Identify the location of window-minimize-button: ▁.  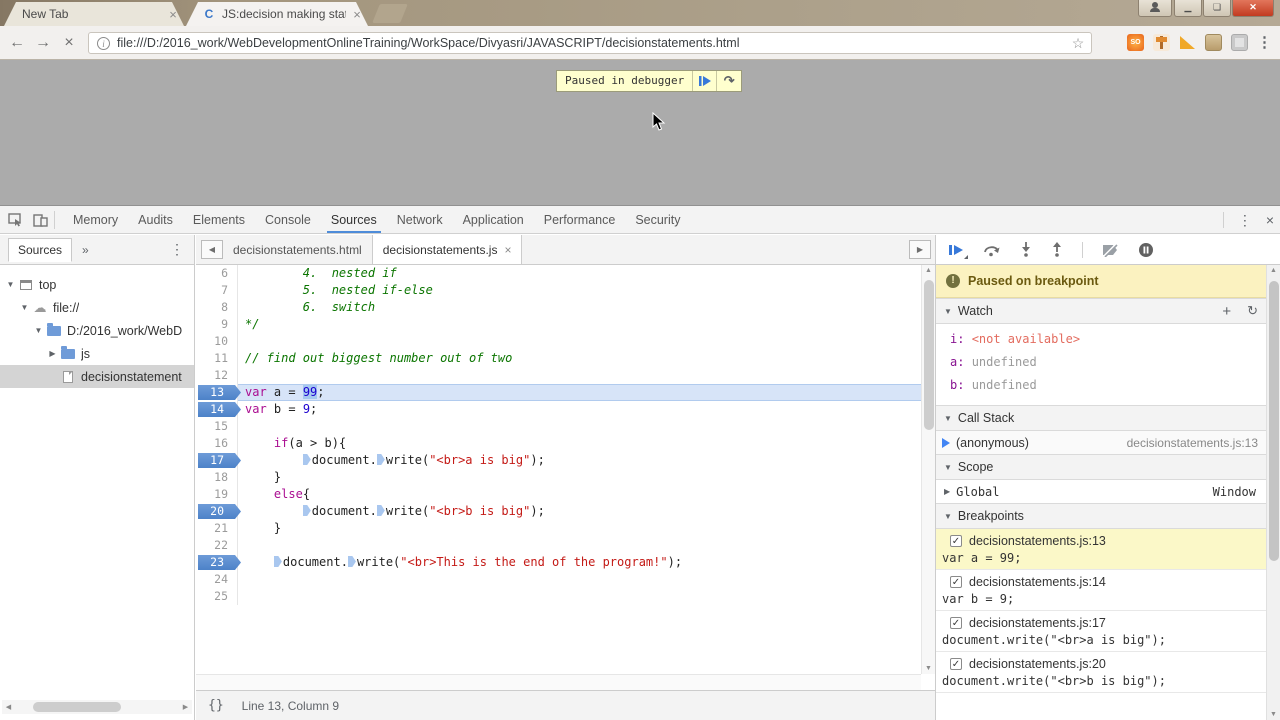
(1188, 8).